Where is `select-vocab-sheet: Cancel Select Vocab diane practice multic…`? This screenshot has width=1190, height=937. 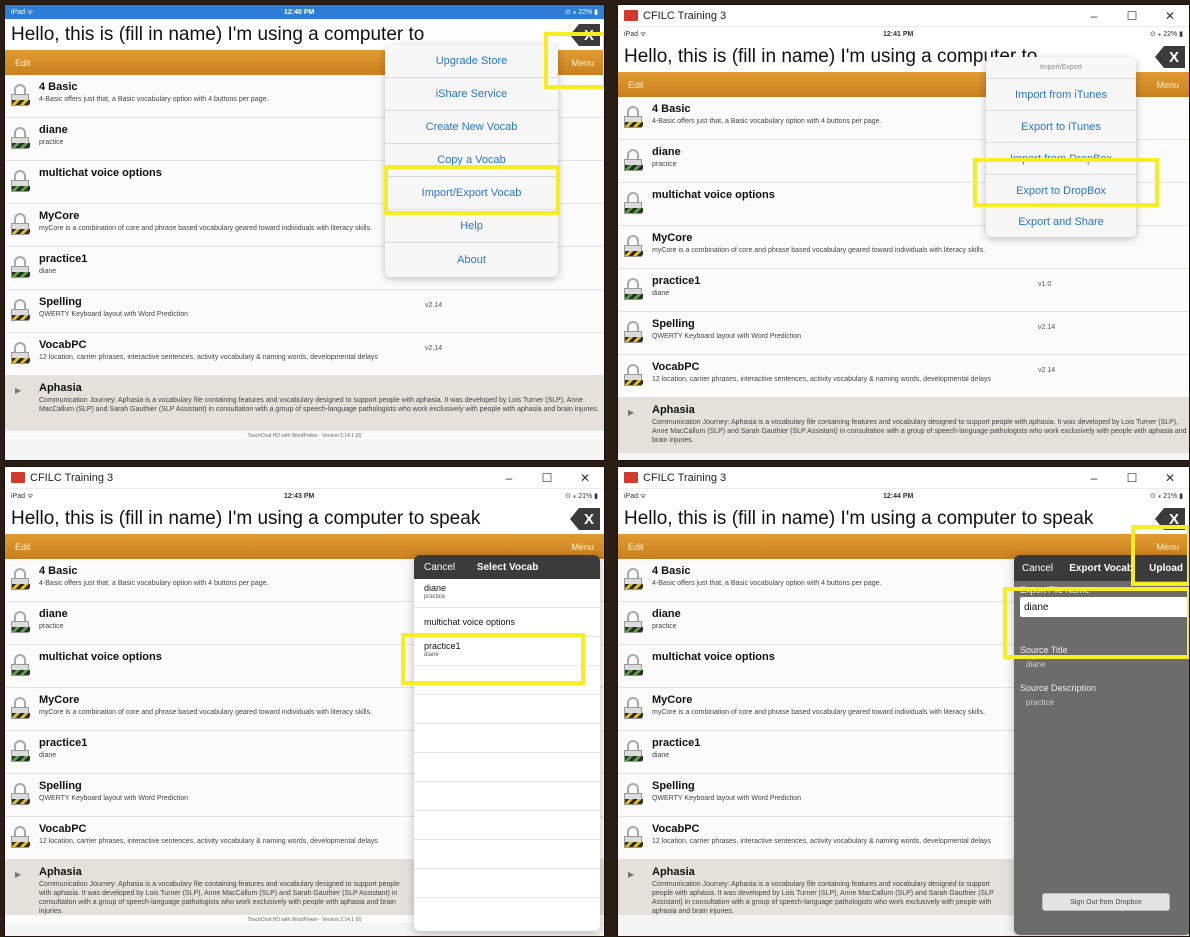
select-vocab-sheet: Cancel Select Vocab diane practice multic… is located at coordinates (507, 743).